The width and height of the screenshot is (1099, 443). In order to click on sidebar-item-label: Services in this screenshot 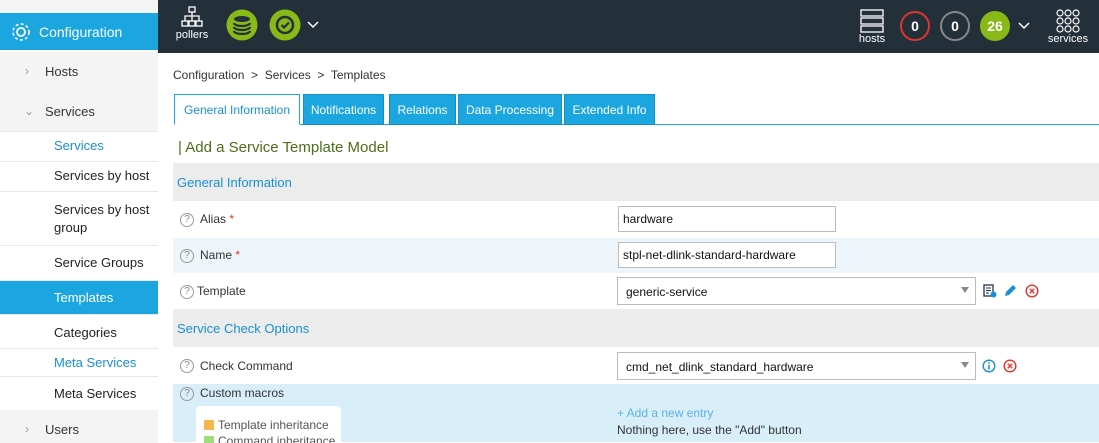, I will do `click(70, 111)`.